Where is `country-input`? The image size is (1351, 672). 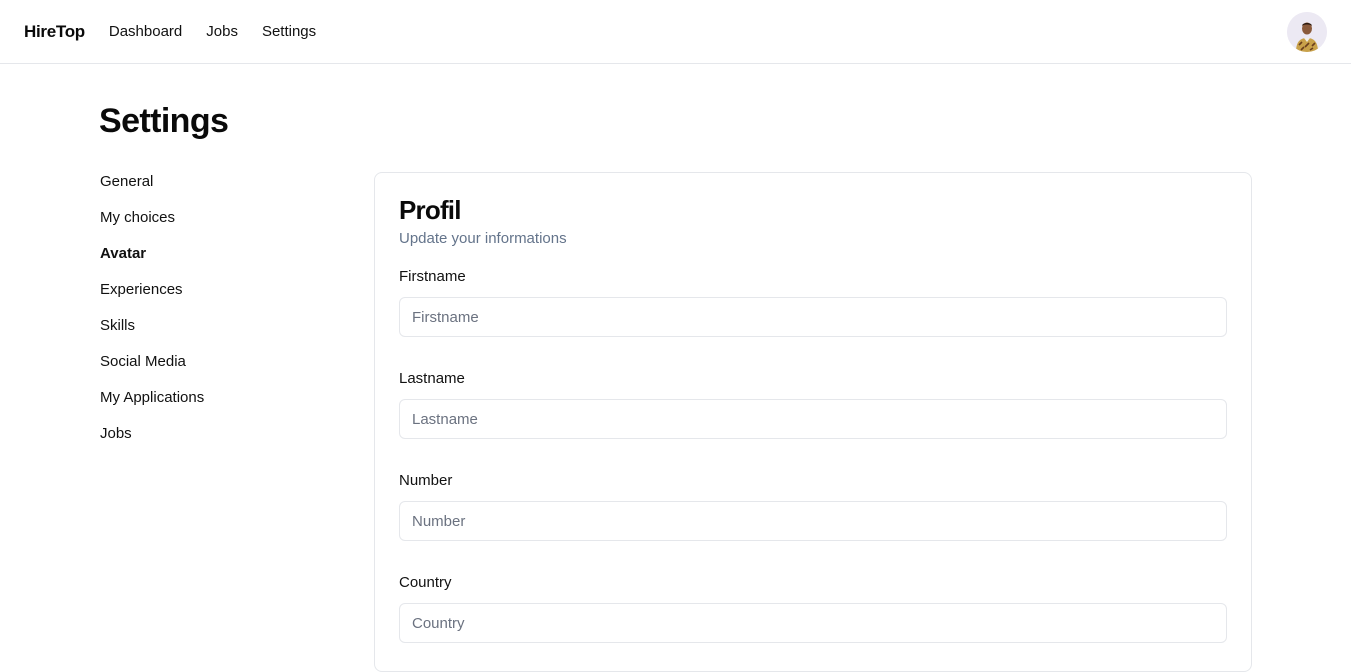
country-input is located at coordinates (813, 623).